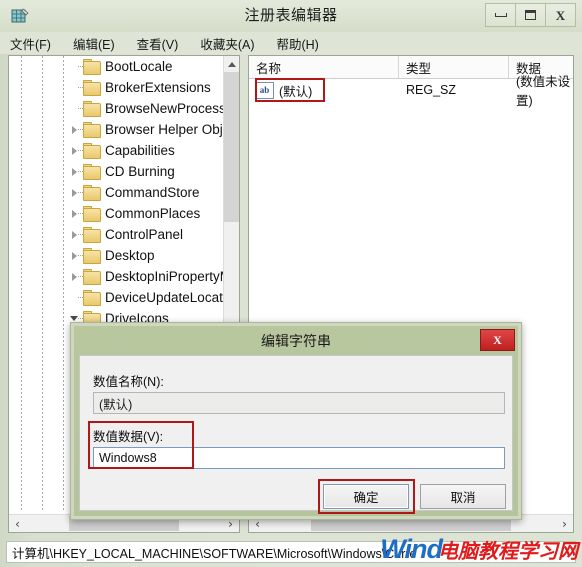 The image size is (582, 567). I want to click on column-header-name: 名称, so click(324, 67).